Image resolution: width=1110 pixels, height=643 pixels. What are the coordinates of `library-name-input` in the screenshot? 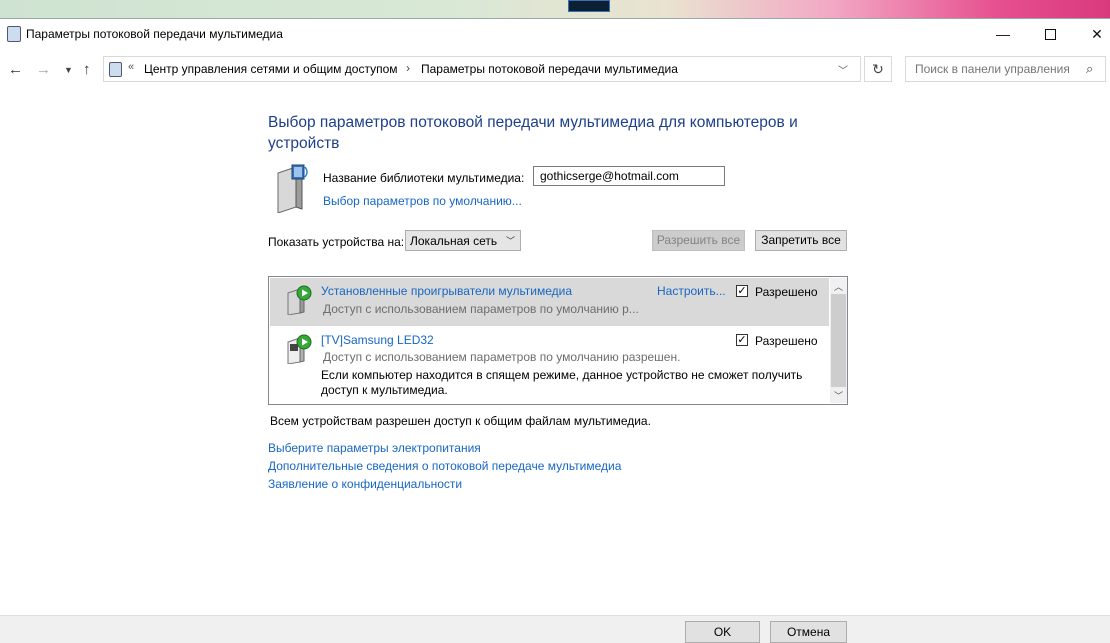 It's located at (629, 176).